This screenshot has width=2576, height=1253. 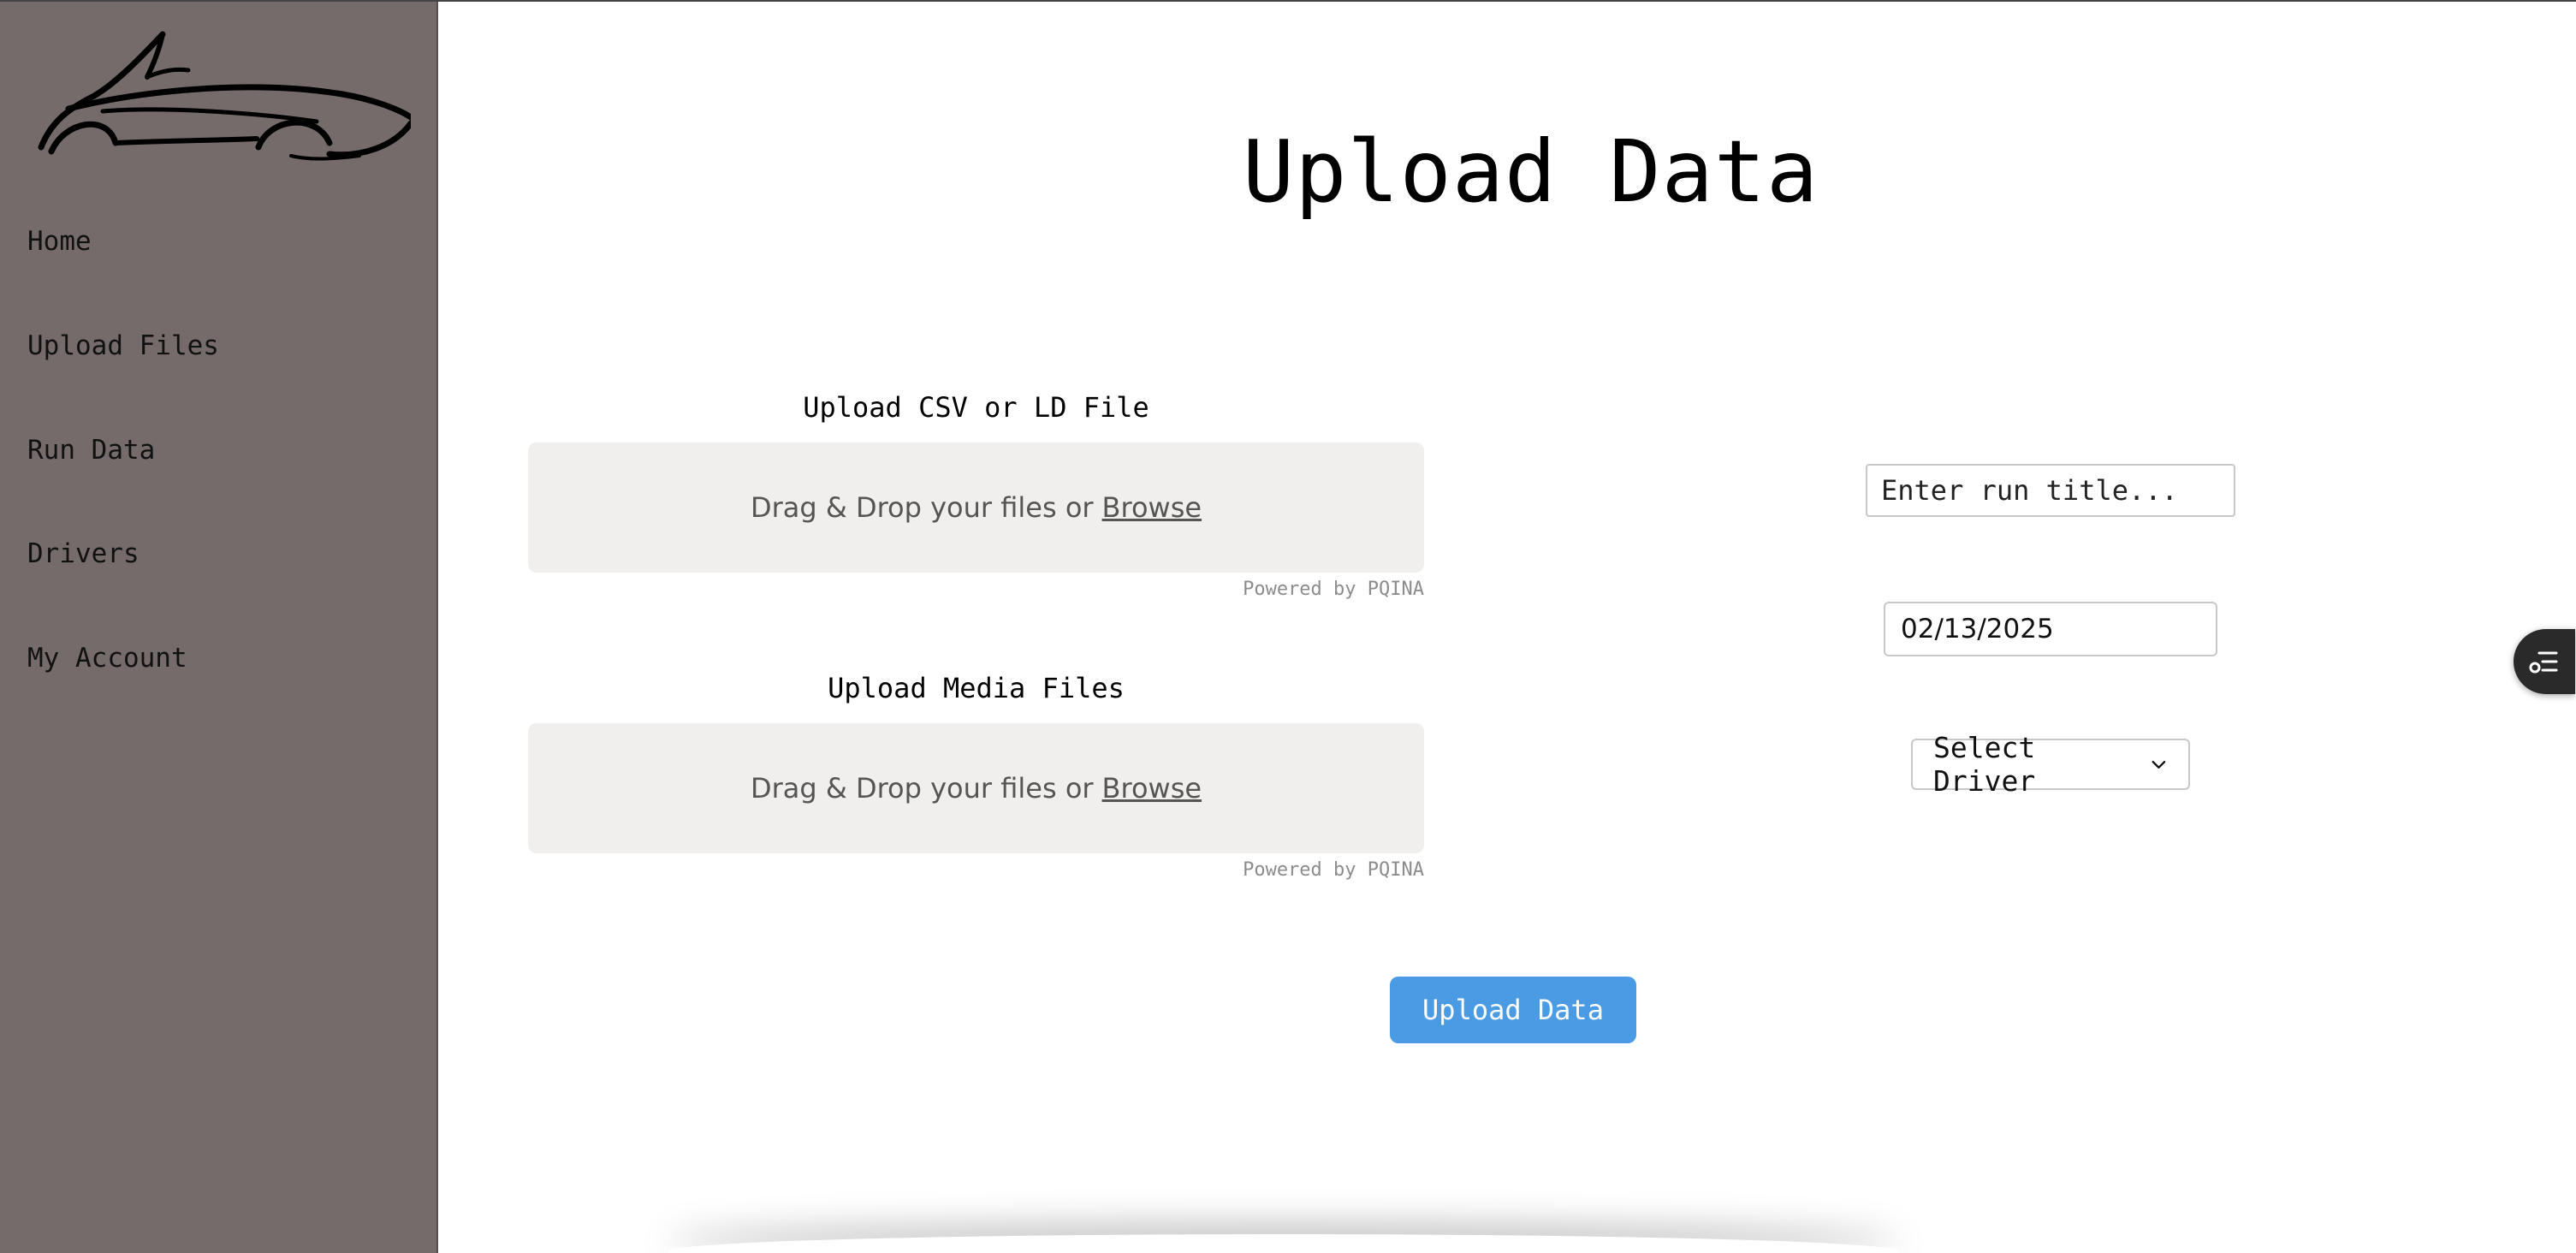 What do you see at coordinates (83, 553) in the screenshot?
I see `sidebar-item-drivers: Drivers` at bounding box center [83, 553].